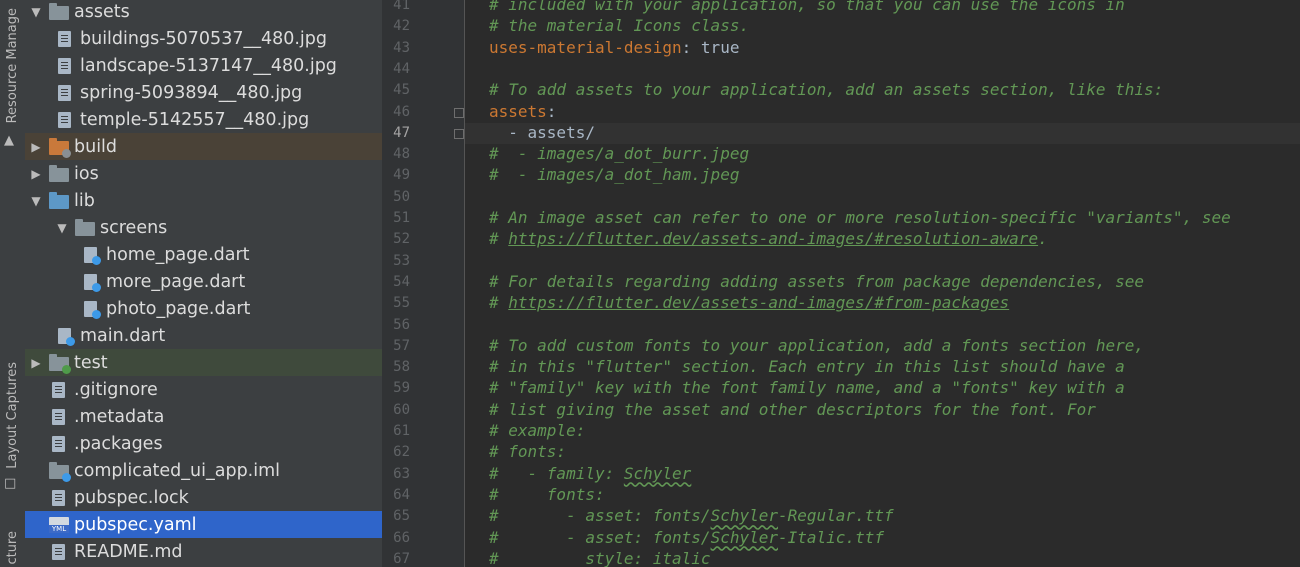 This screenshot has height=567, width=1300. What do you see at coordinates (60, 471) in the screenshot?
I see `module-file-icon` at bounding box center [60, 471].